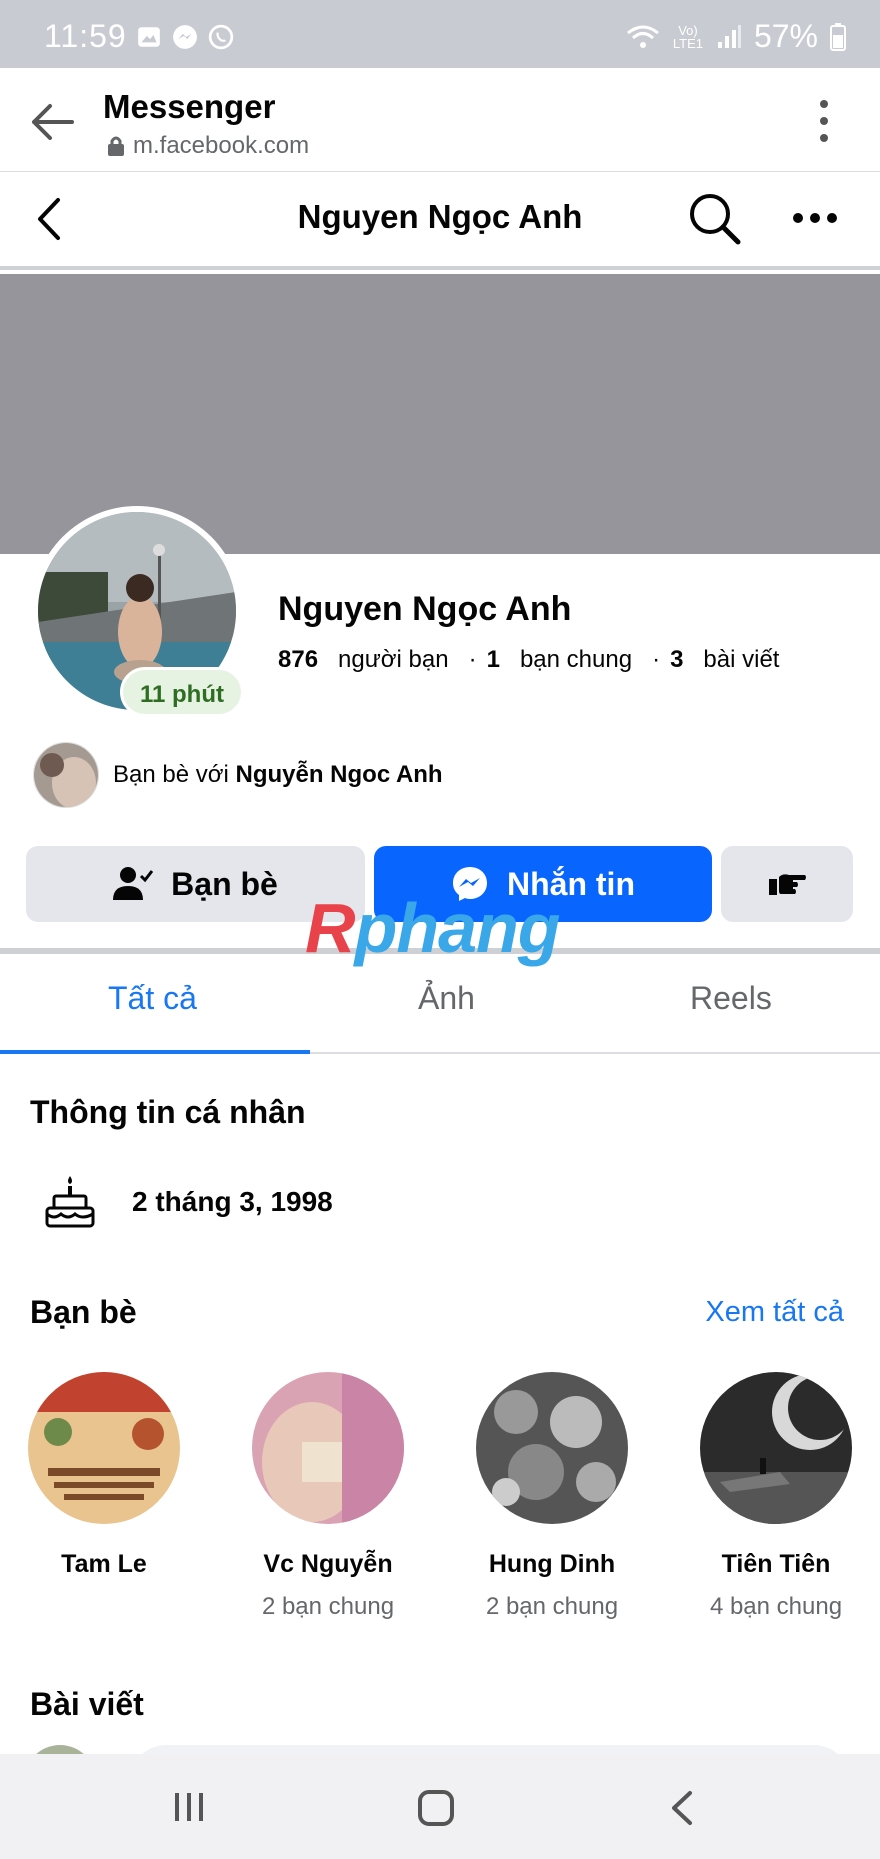 The height and width of the screenshot is (1859, 880). I want to click on friends-section-title: Bạn bè, so click(83, 1312).